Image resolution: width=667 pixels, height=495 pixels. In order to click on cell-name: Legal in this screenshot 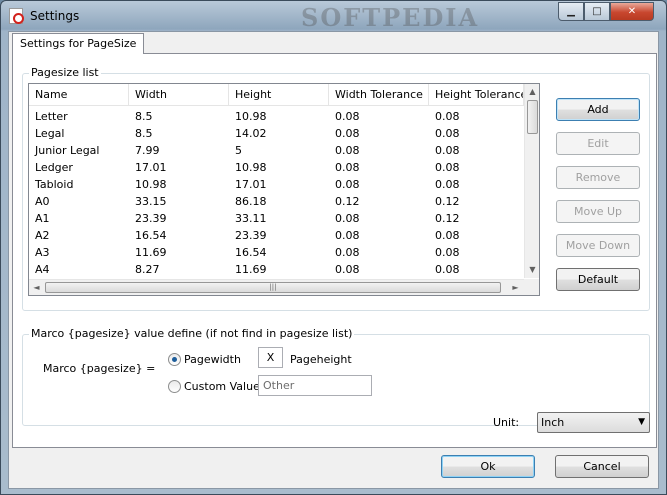, I will do `click(50, 133)`.